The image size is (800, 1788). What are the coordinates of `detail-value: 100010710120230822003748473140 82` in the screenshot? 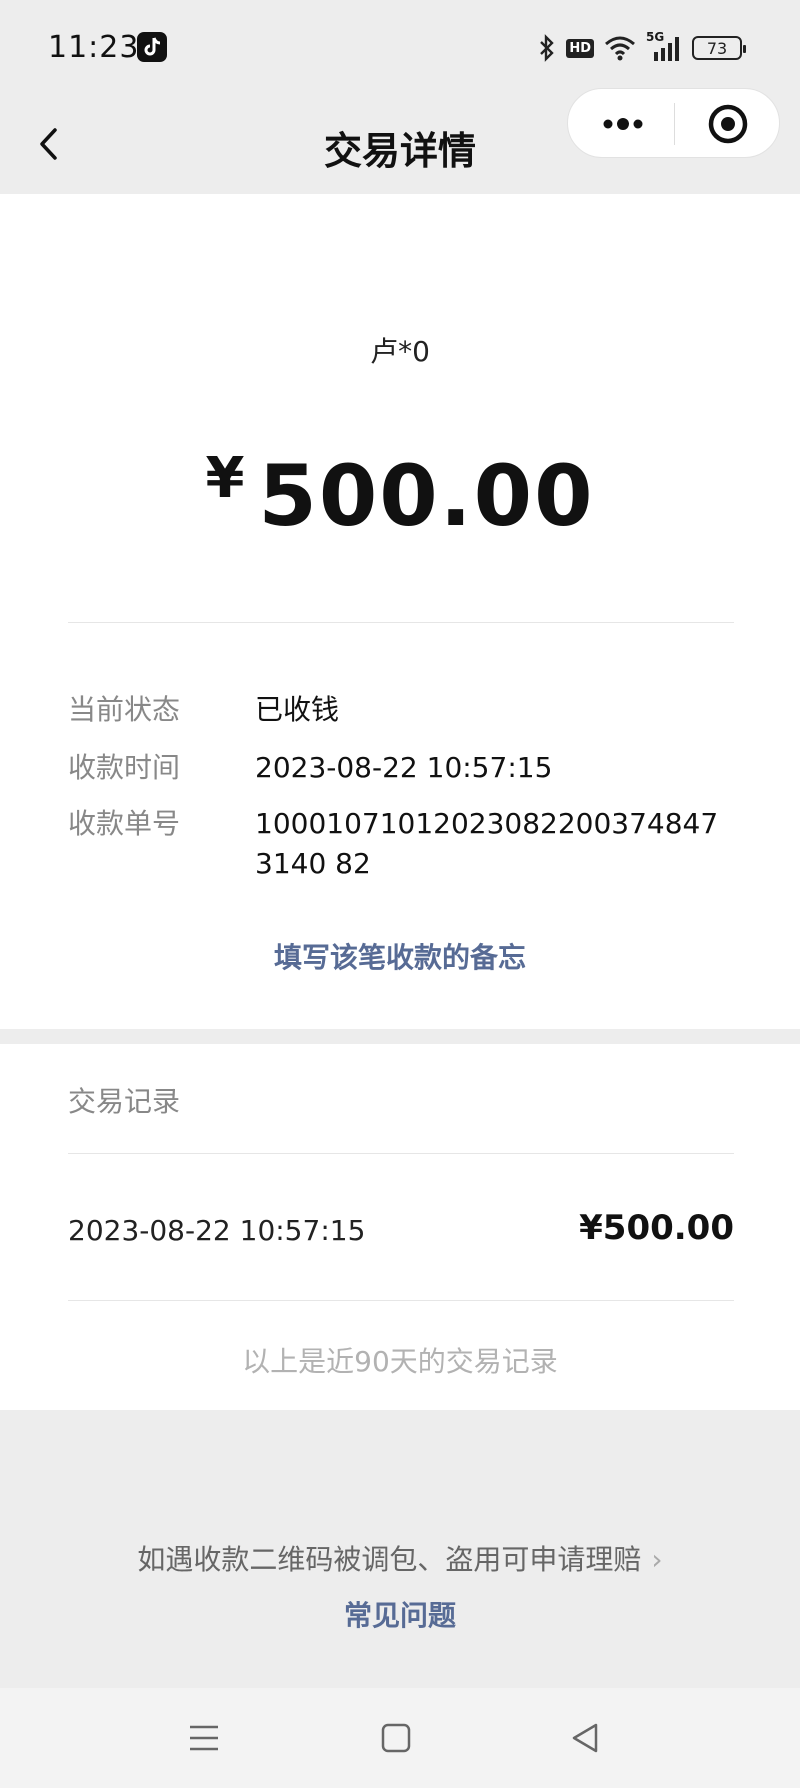 It's located at (487, 843).